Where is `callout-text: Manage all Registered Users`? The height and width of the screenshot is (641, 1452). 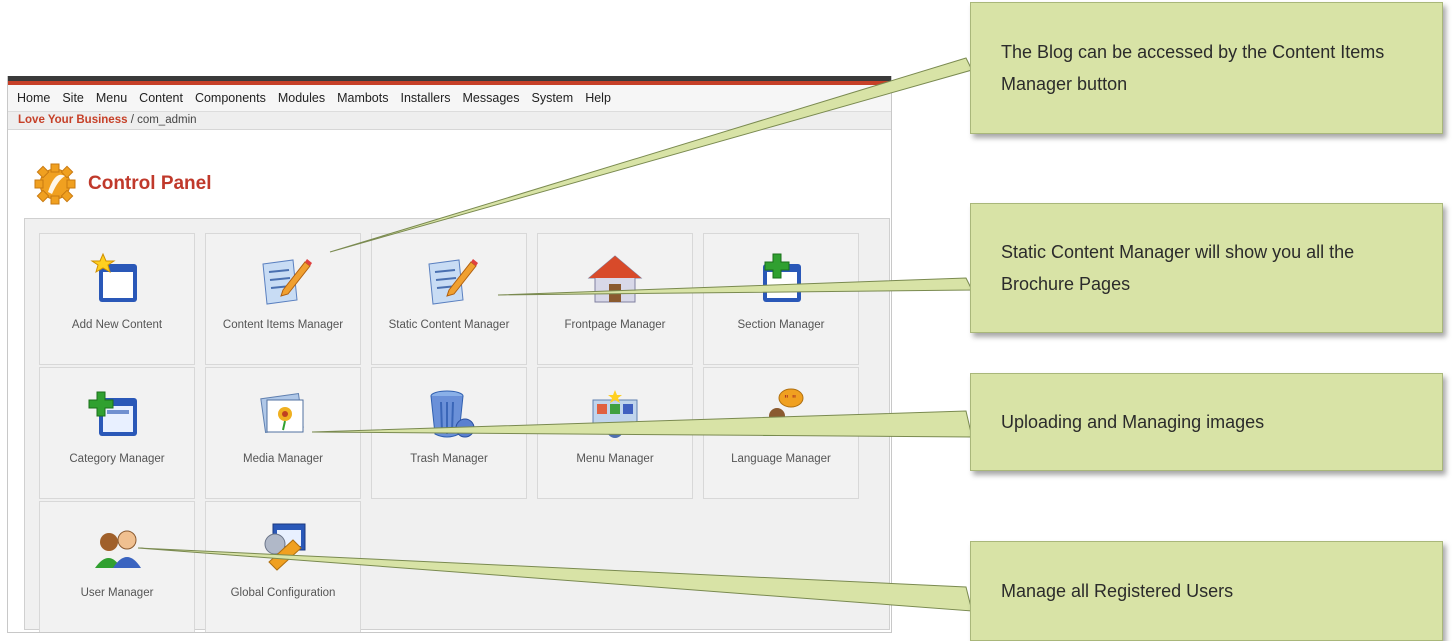 callout-text: Manage all Registered Users is located at coordinates (1117, 591).